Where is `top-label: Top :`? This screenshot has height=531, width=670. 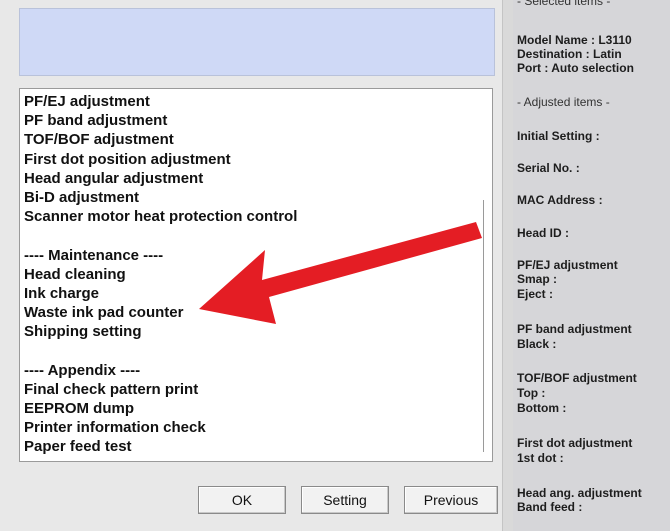
top-label: Top : is located at coordinates (531, 393).